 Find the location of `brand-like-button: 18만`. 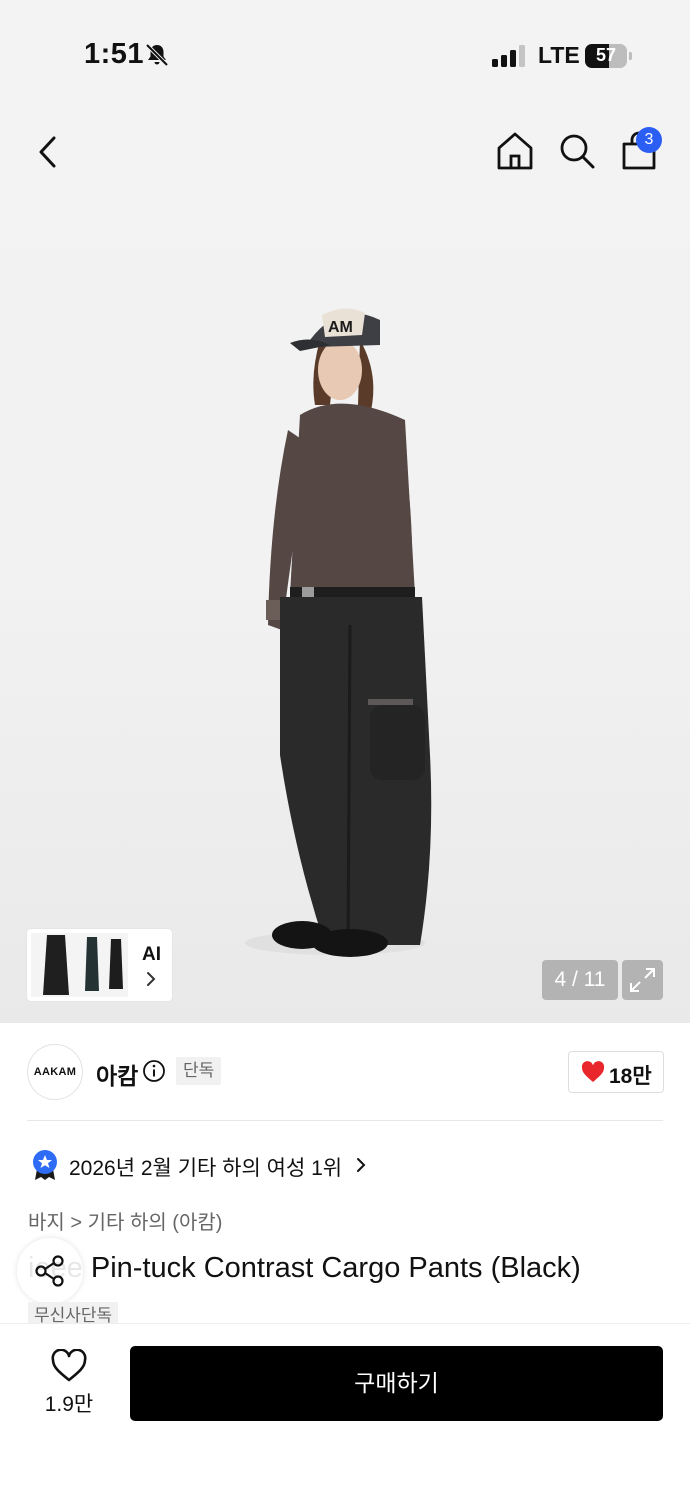

brand-like-button: 18만 is located at coordinates (616, 1072).